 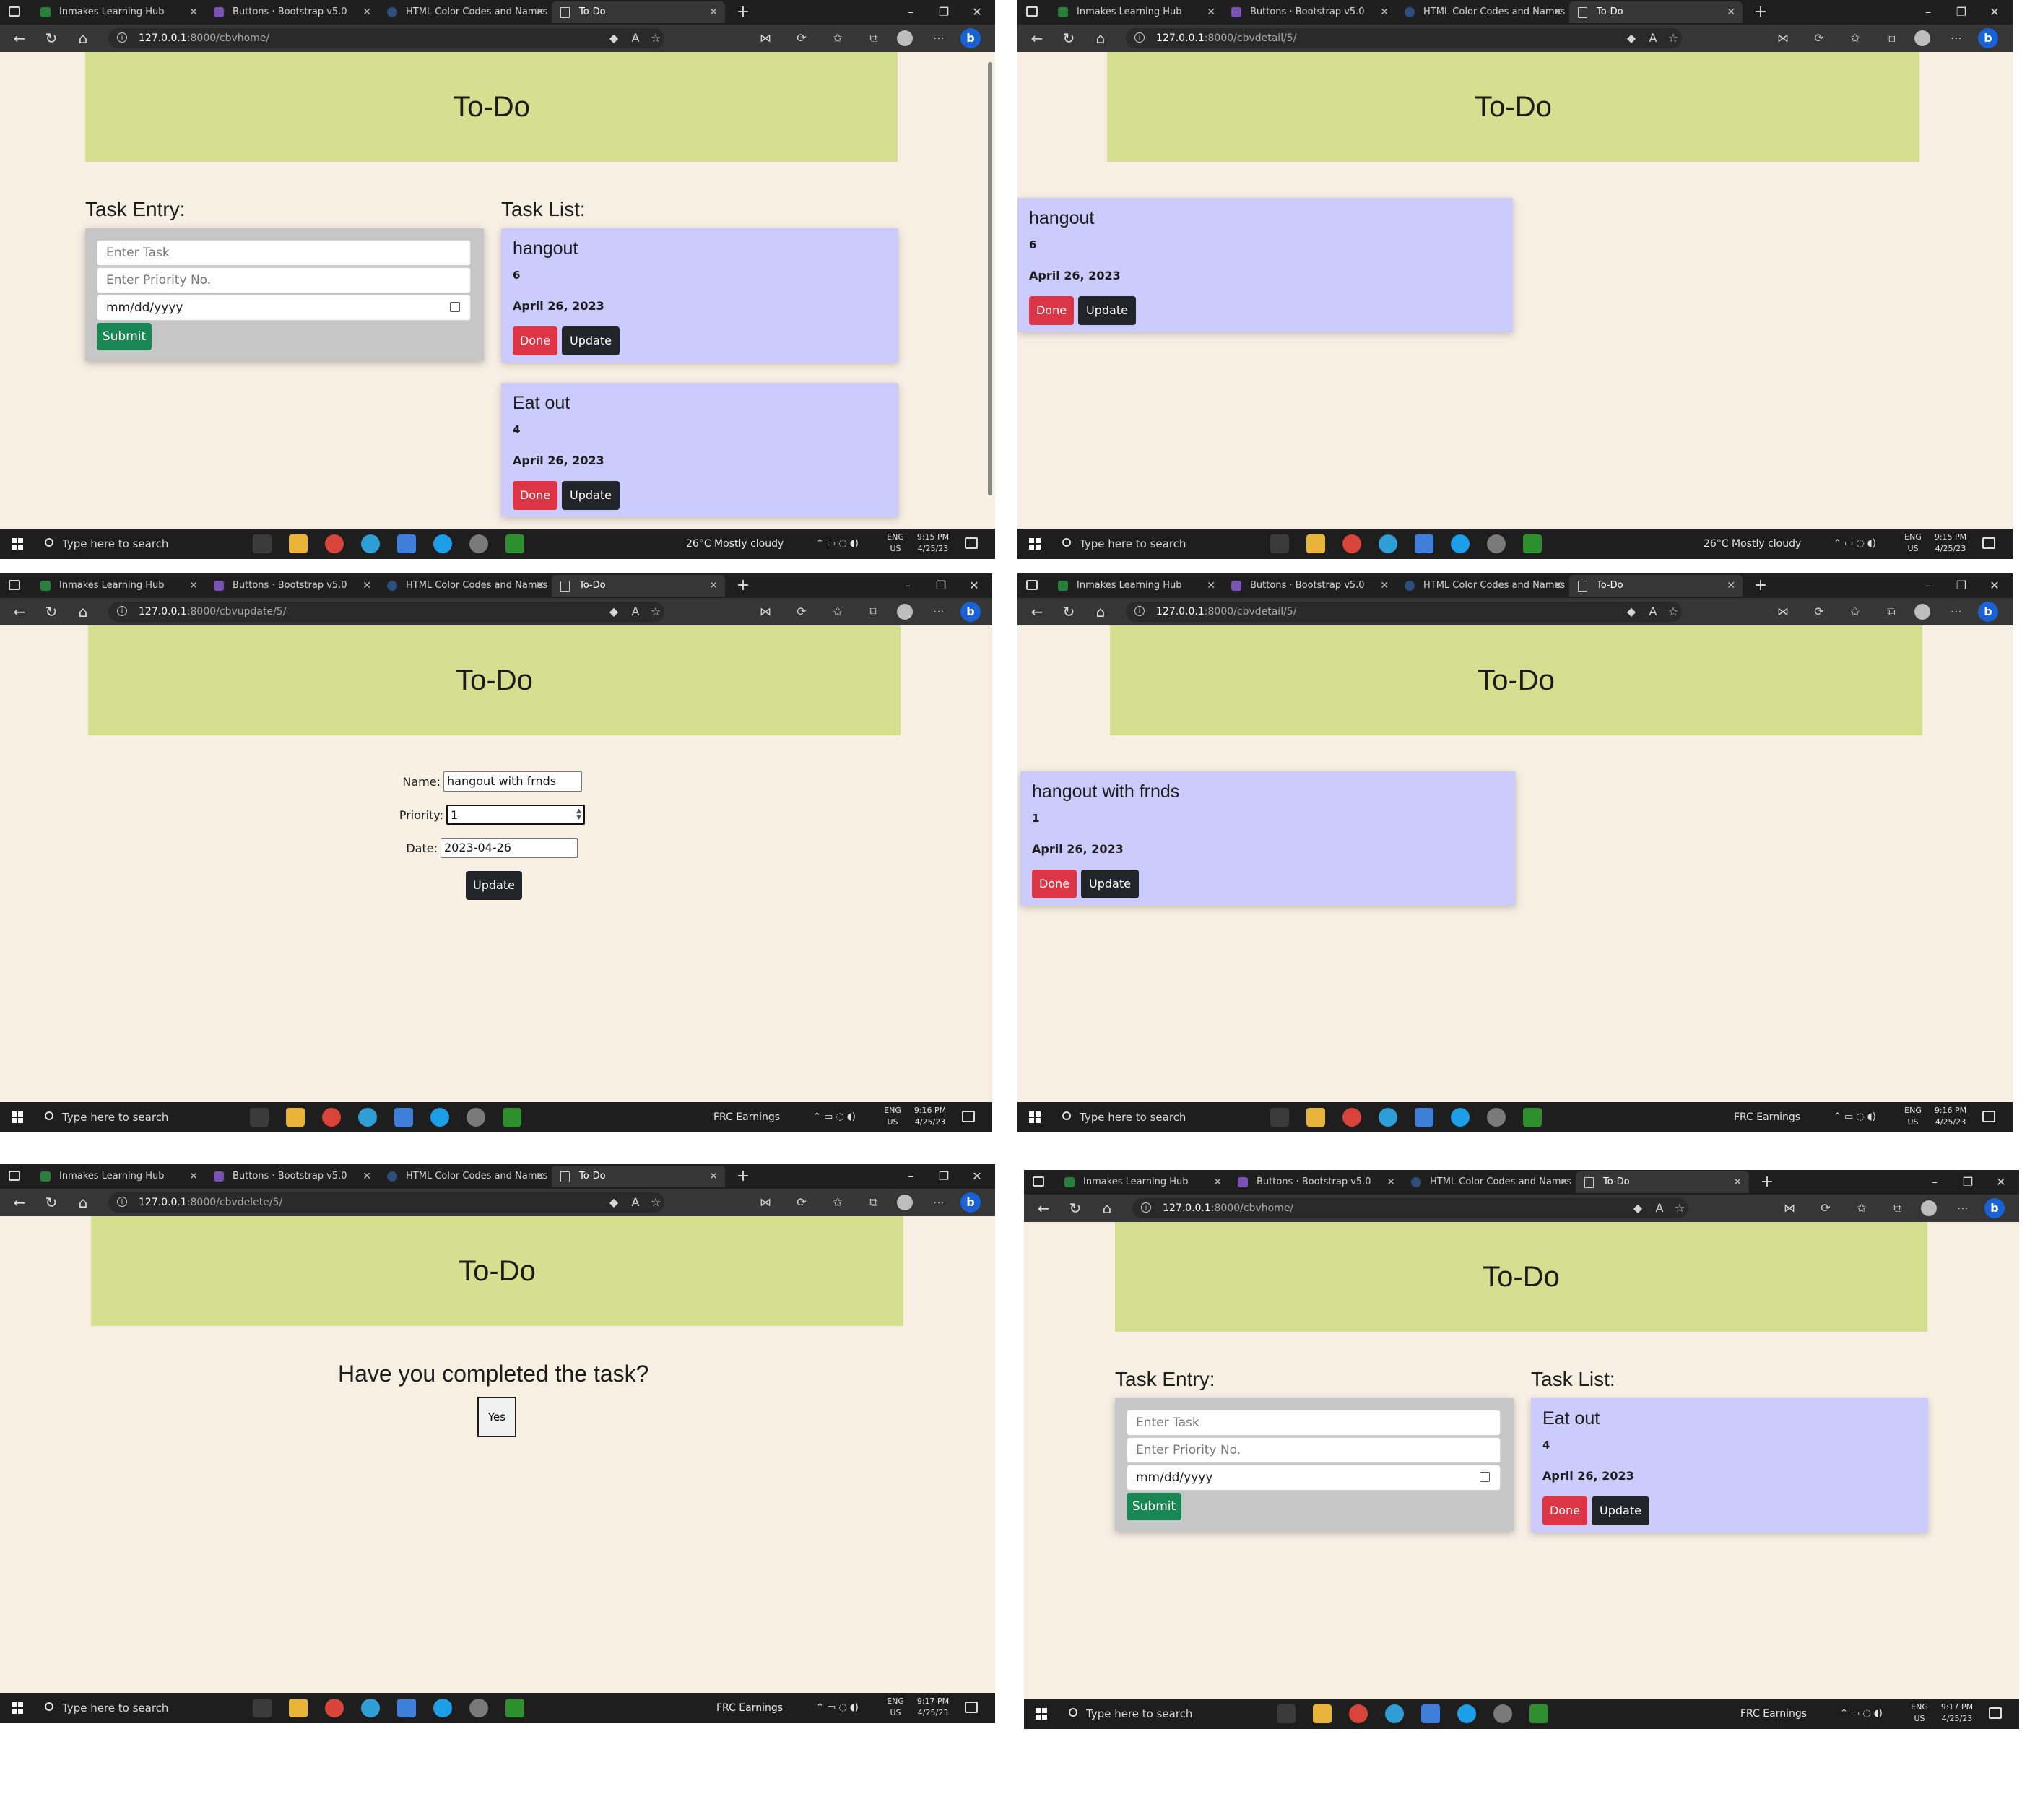 What do you see at coordinates (455, 307) in the screenshot?
I see `calendar-icon` at bounding box center [455, 307].